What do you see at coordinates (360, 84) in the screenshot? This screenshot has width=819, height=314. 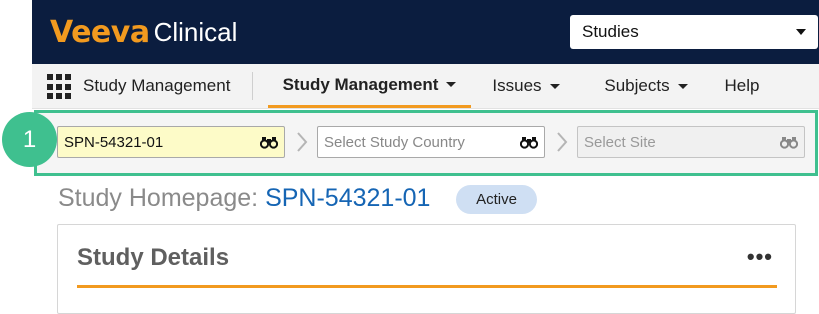 I see `tab-label: Study Management` at bounding box center [360, 84].